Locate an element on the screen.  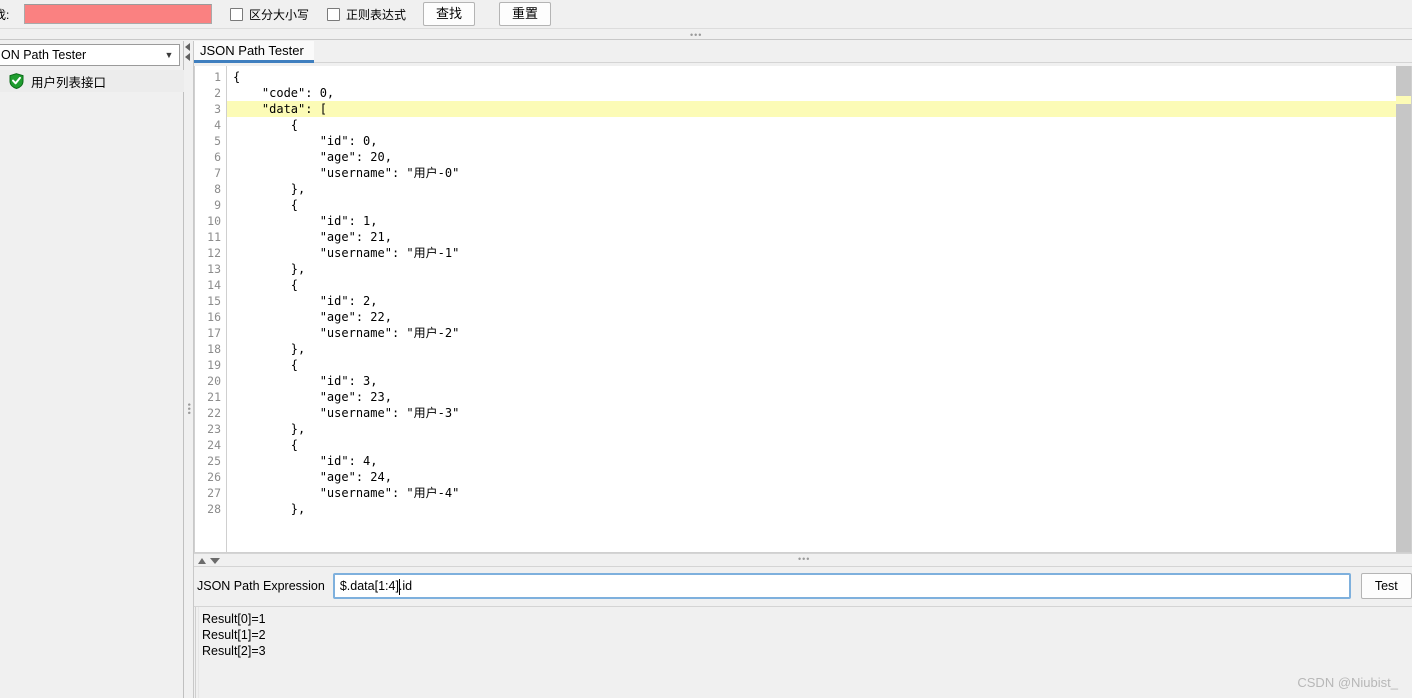
code-line: "username": "用户-2" is located at coordinates (819, 333).